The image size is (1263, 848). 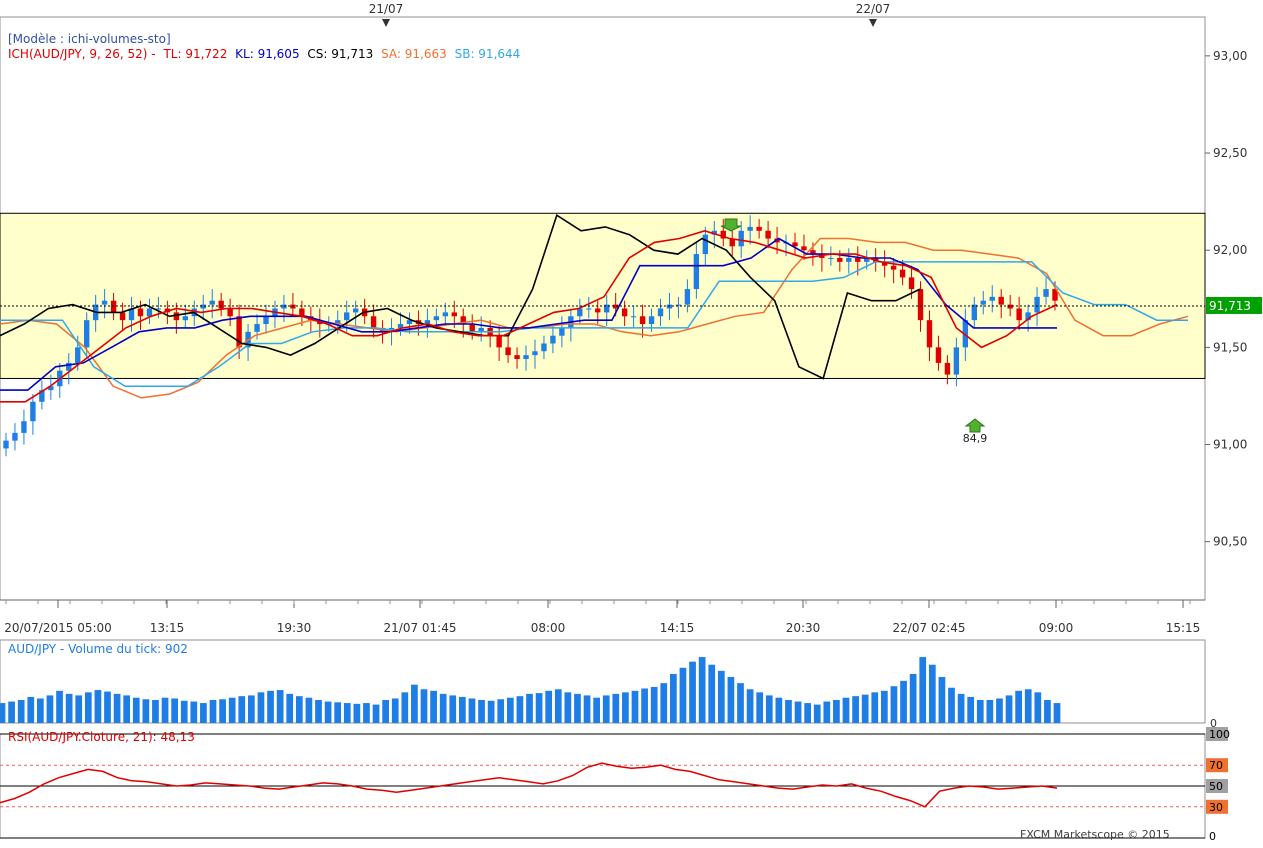 What do you see at coordinates (1230, 153) in the screenshot?
I see `y-tick-label: 92,50` at bounding box center [1230, 153].